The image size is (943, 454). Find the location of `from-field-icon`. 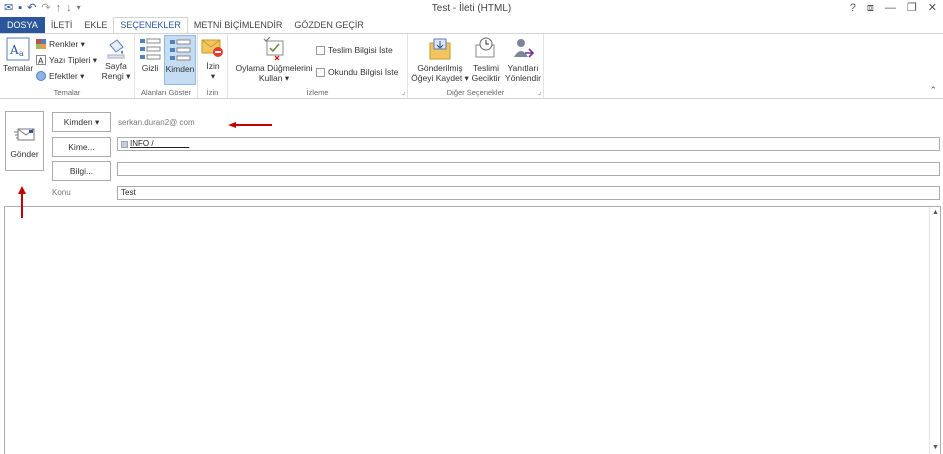

from-field-icon is located at coordinates (180, 50).